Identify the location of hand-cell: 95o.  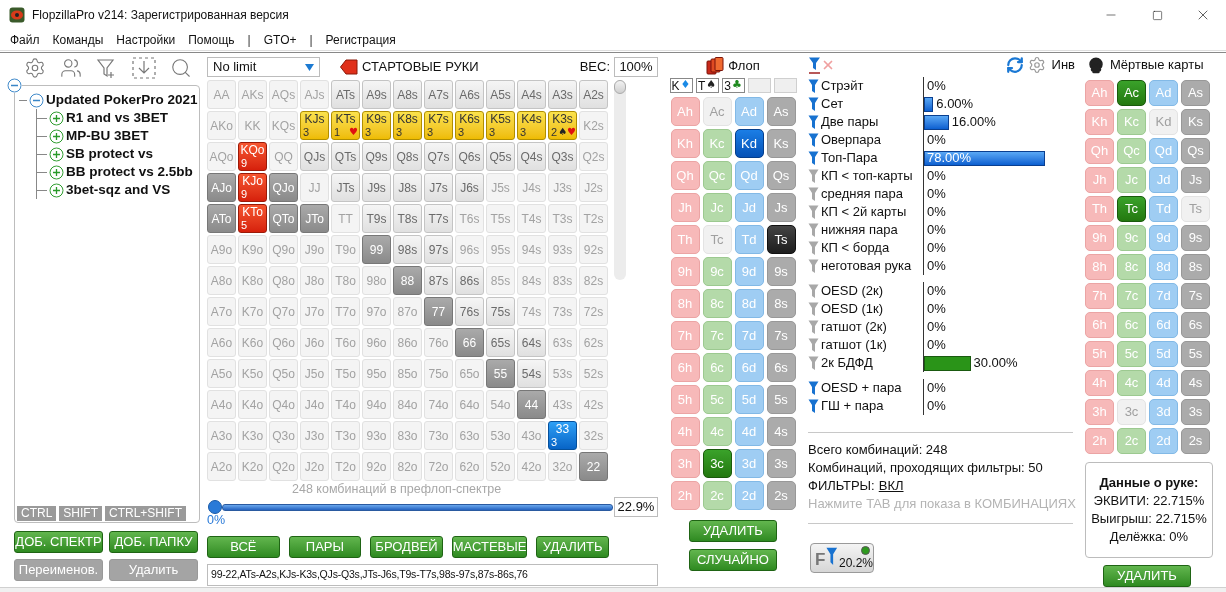
(376, 373).